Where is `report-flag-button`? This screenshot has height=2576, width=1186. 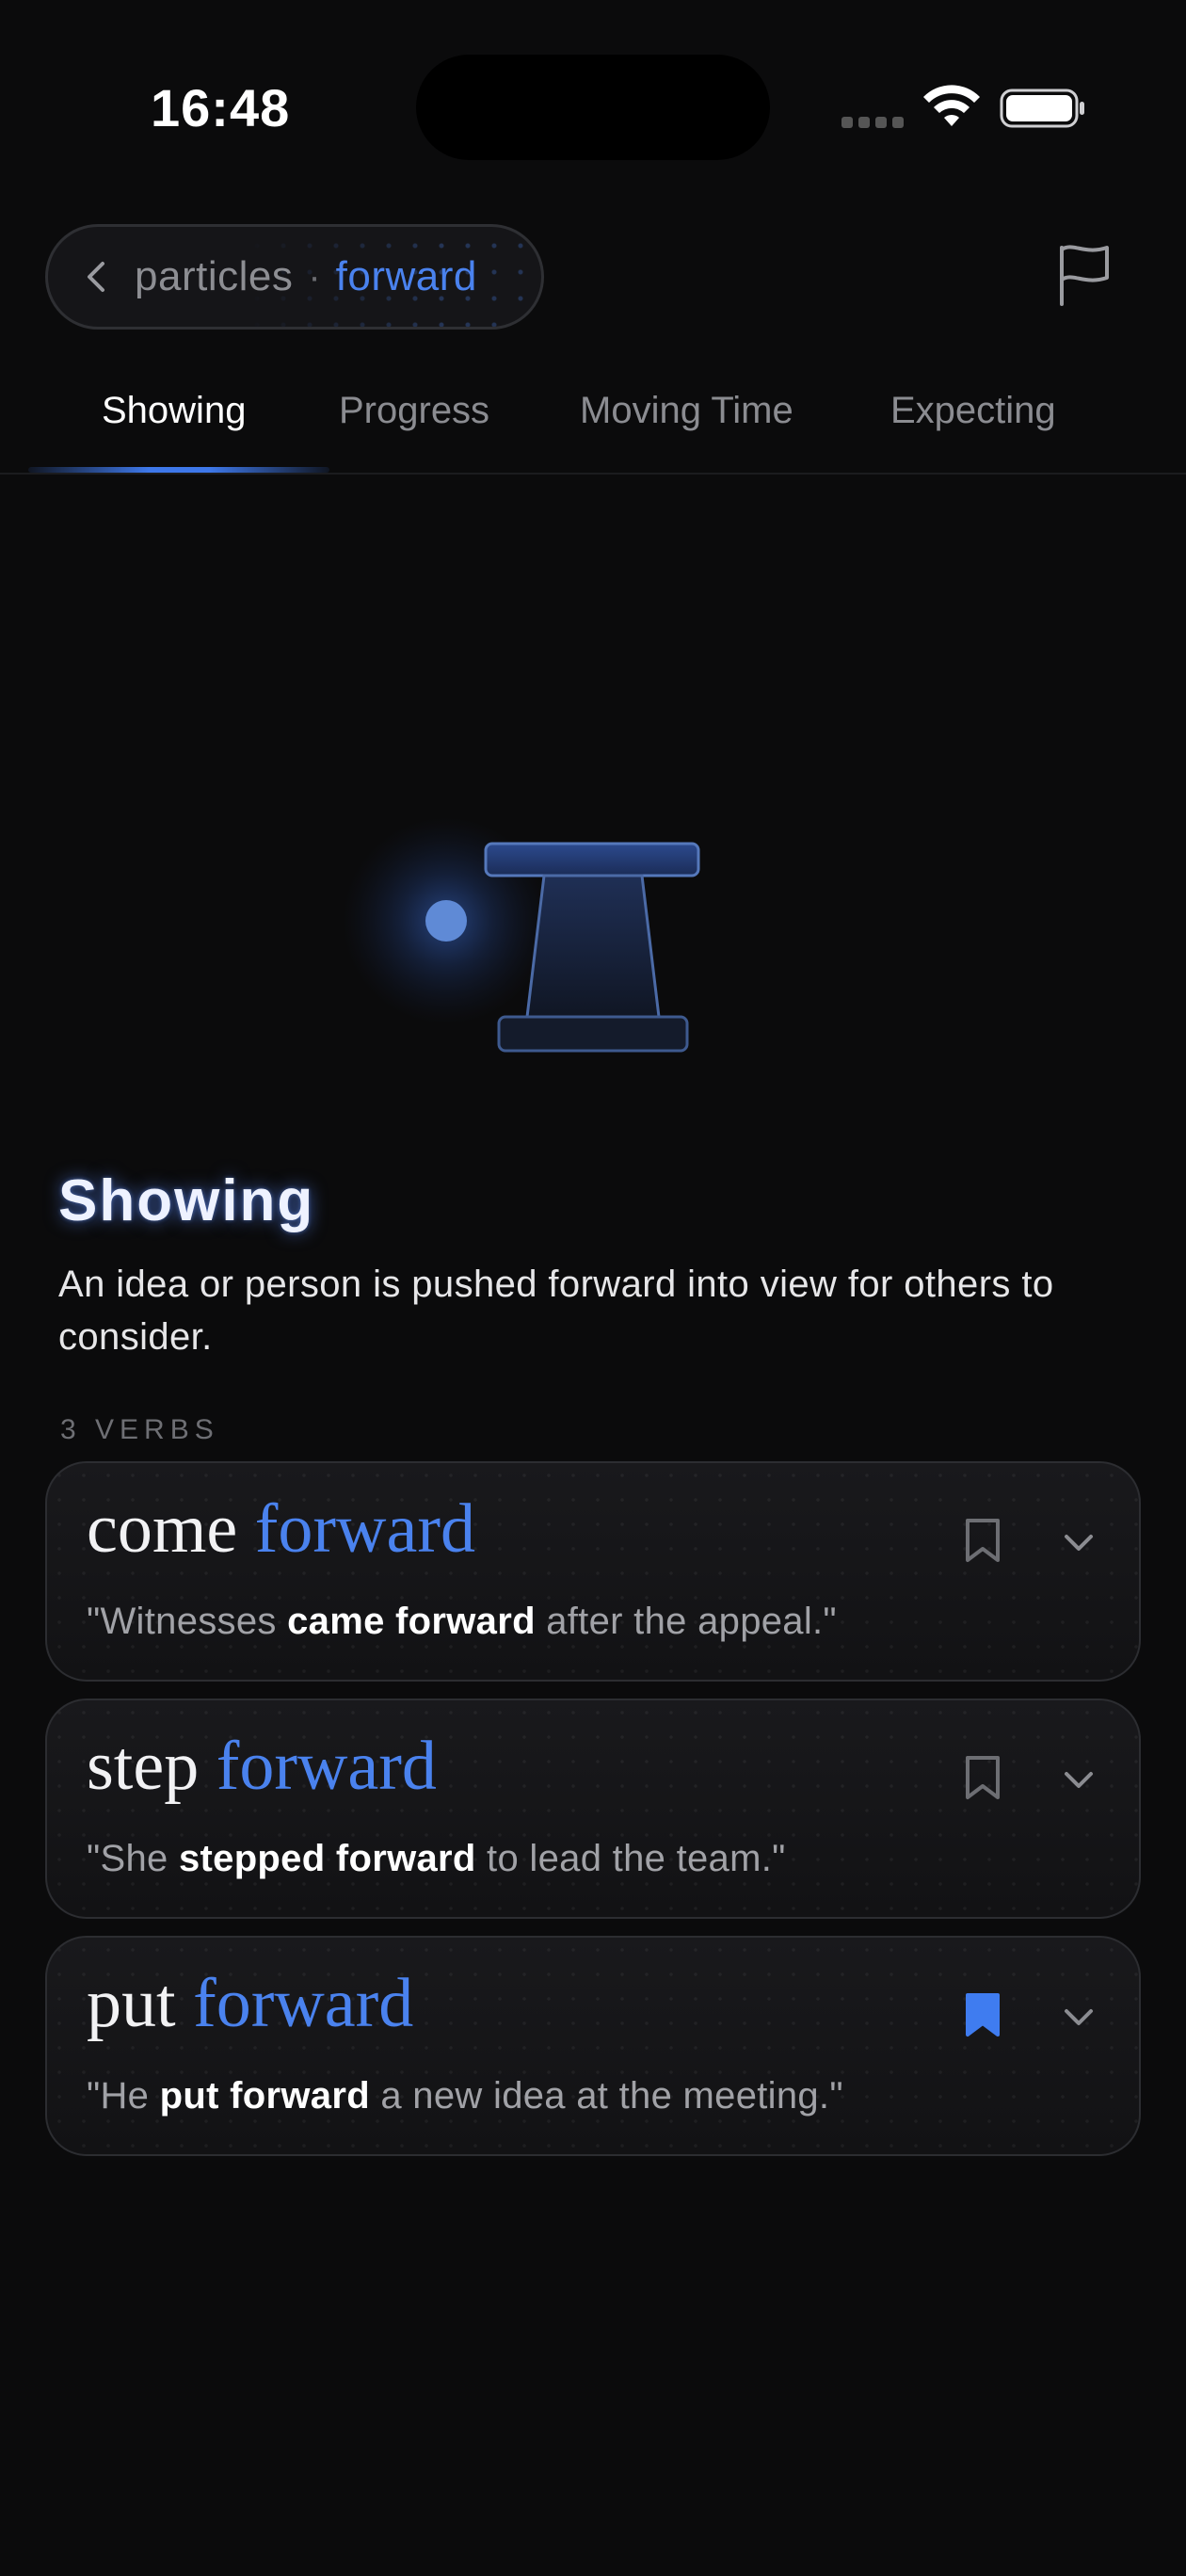 report-flag-button is located at coordinates (1084, 274).